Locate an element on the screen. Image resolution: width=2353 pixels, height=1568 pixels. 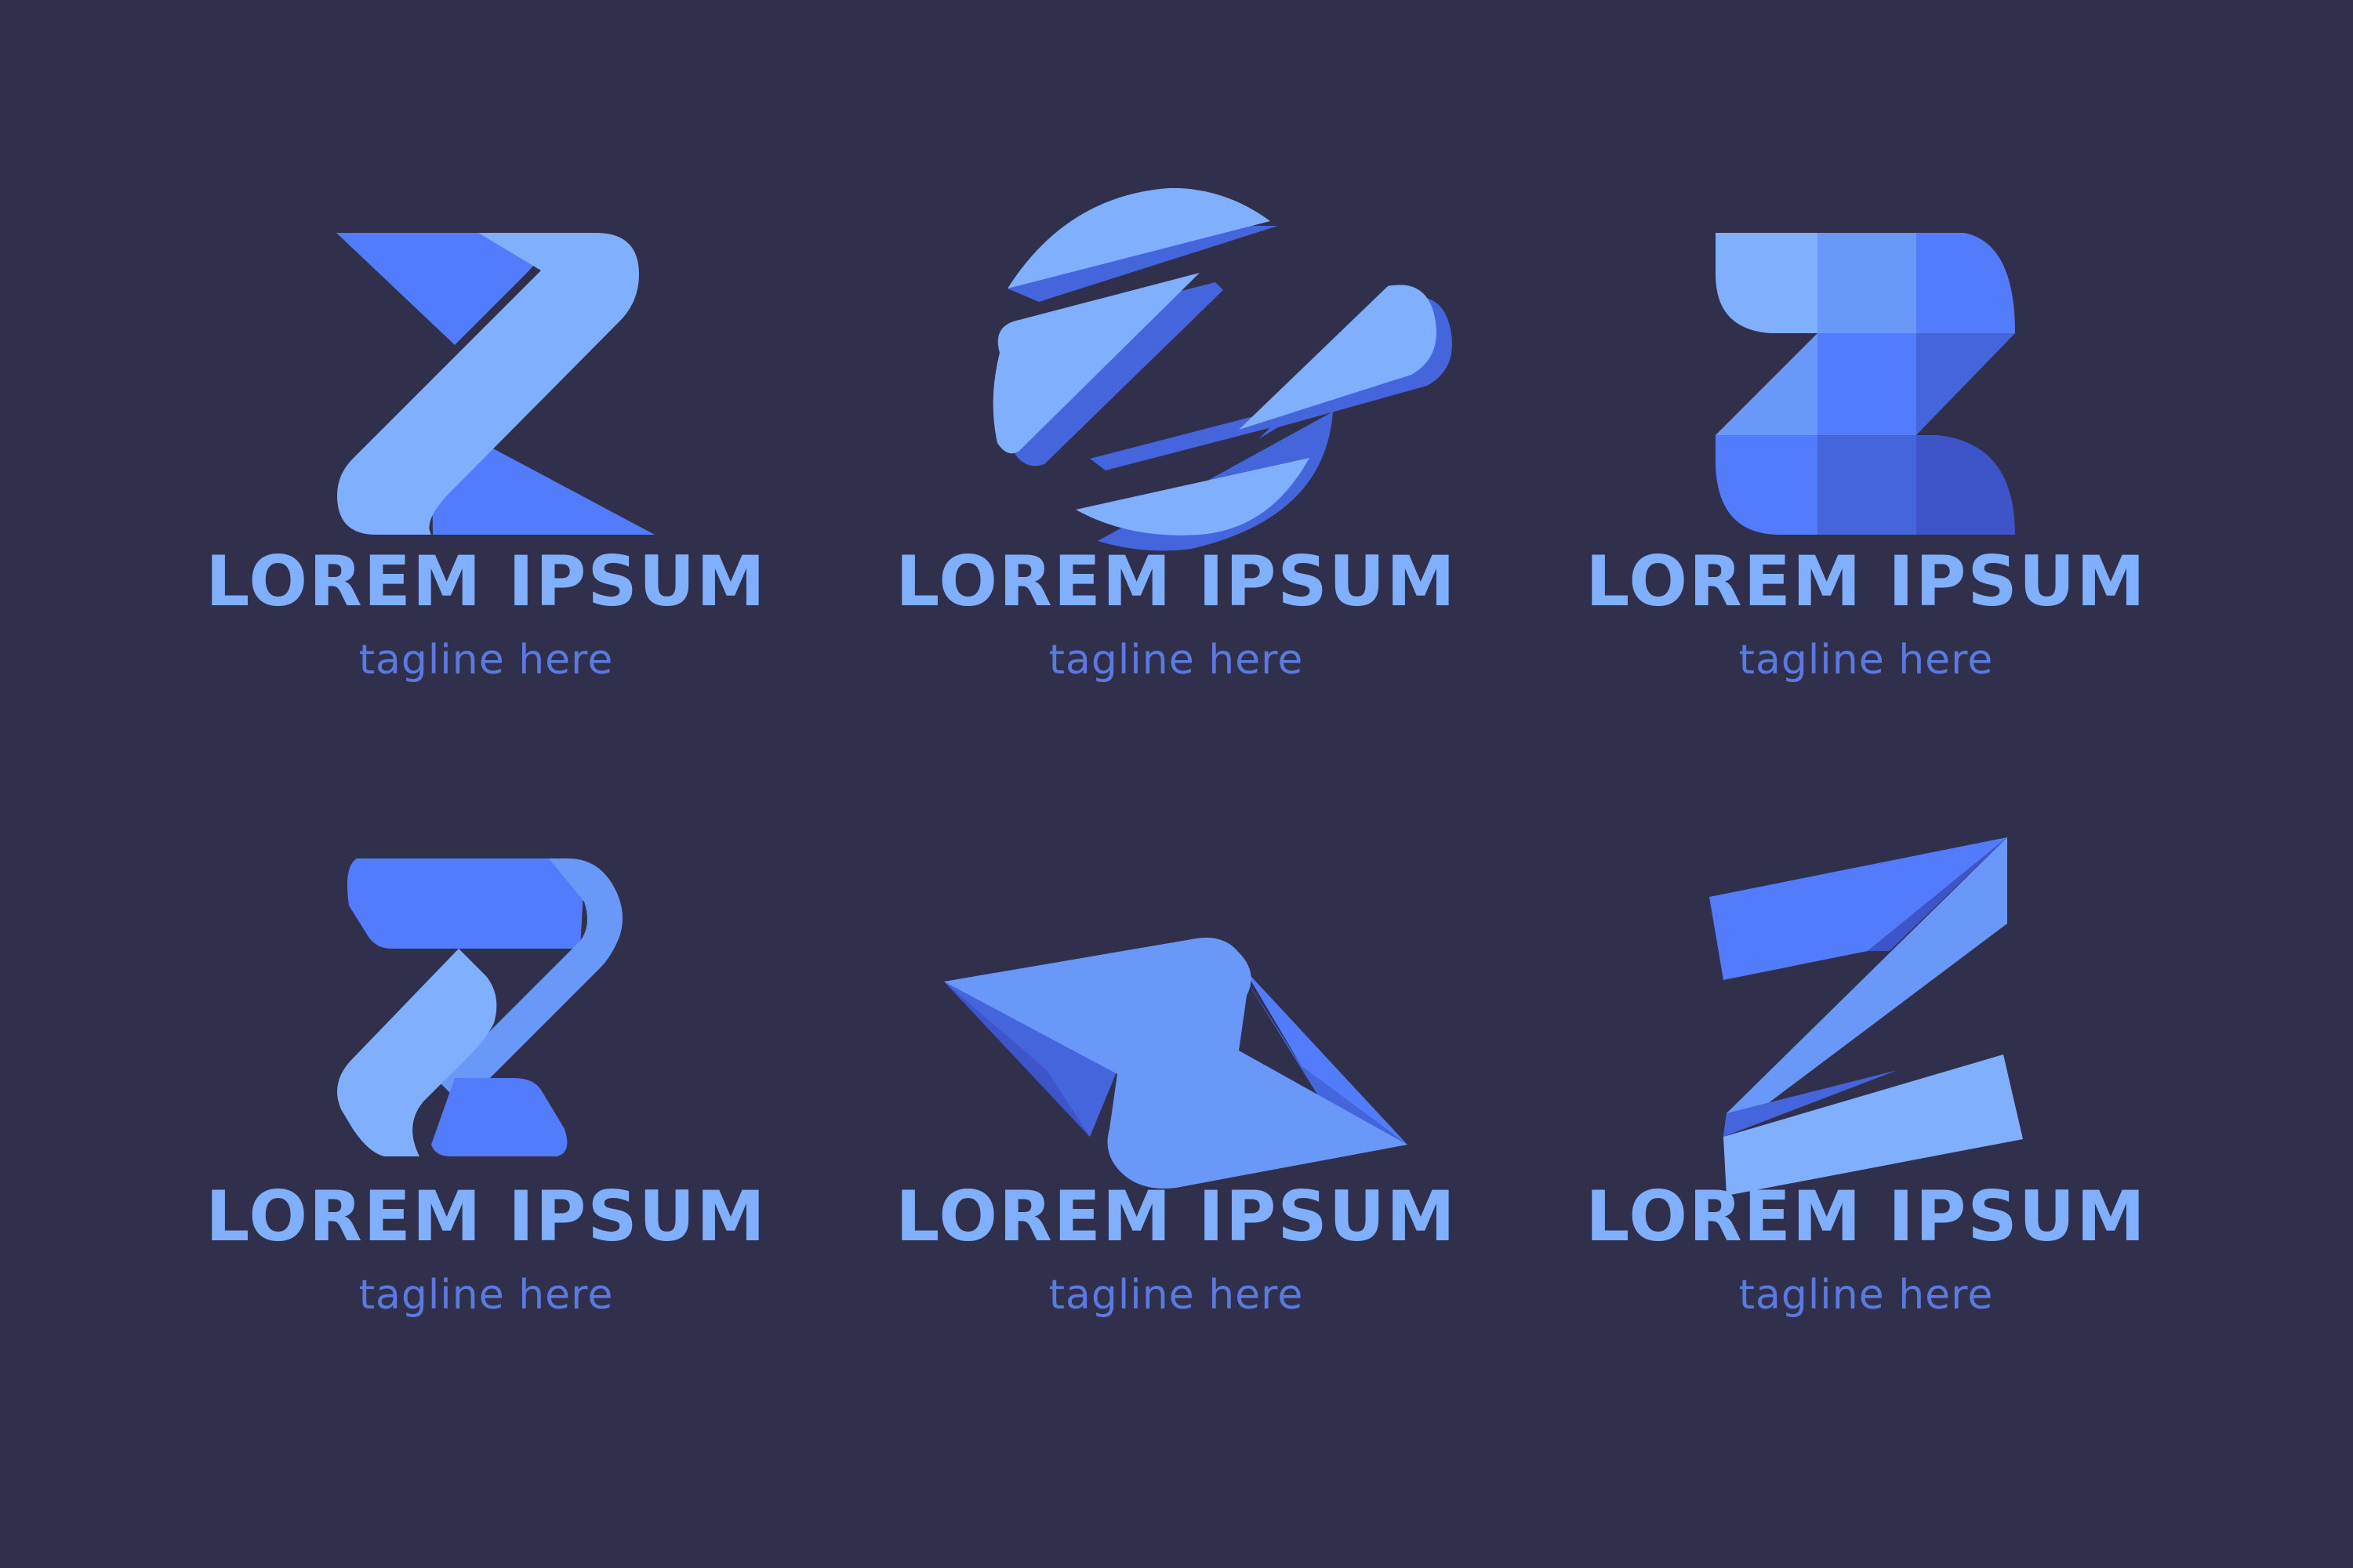
logo-card-3: LOREM IPSUM tagline here is located at coordinates (1866, 478).